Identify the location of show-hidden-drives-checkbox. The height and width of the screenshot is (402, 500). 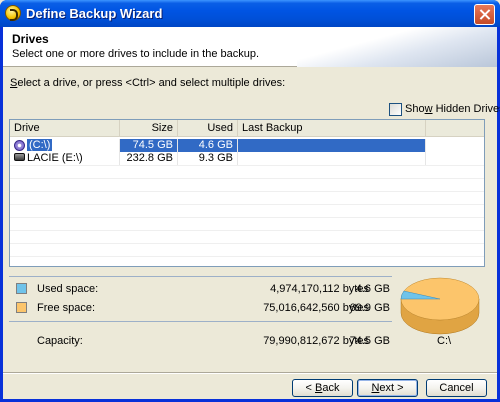
(395, 109).